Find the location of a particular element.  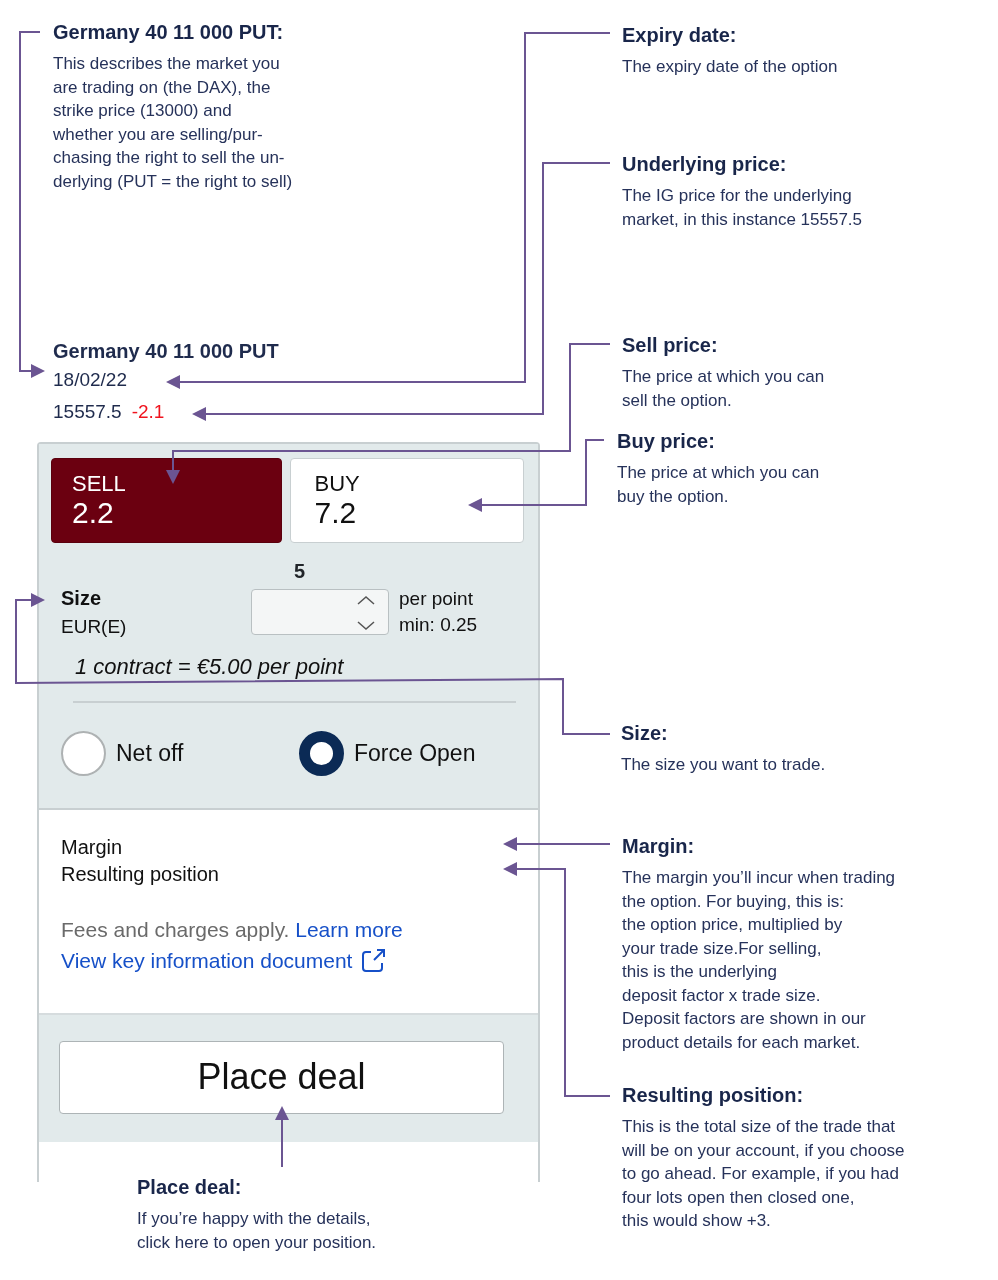

size-field is located at coordinates (320, 612).